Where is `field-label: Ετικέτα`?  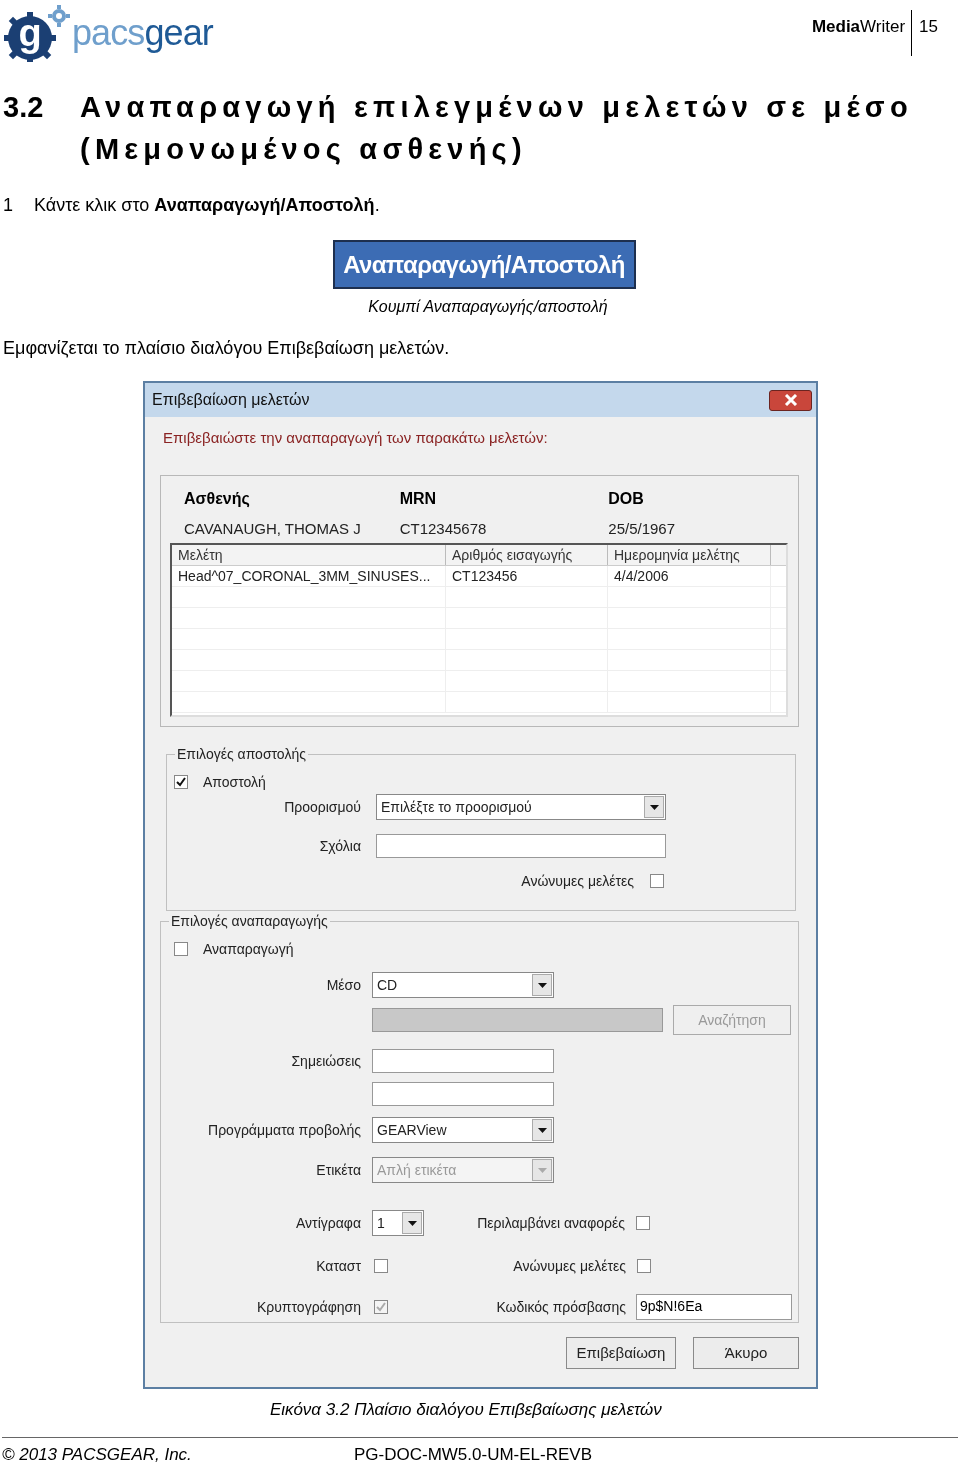
field-label: Ετικέτα is located at coordinates (338, 1170).